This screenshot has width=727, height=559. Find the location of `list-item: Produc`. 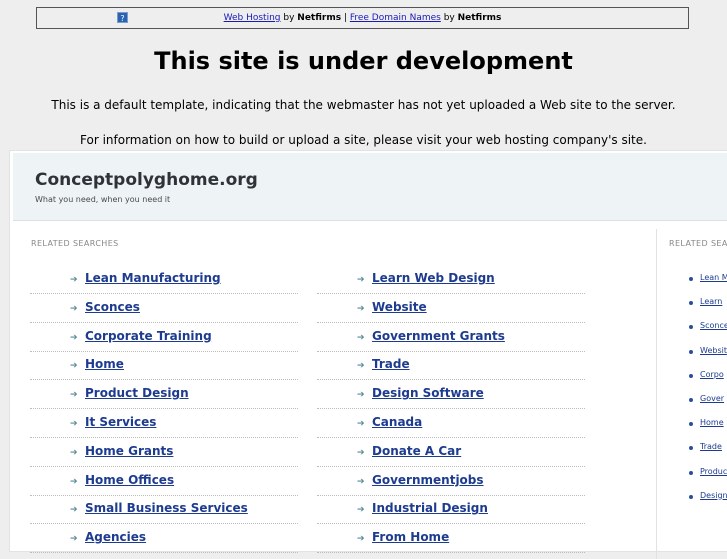

list-item: Produc is located at coordinates (708, 479).